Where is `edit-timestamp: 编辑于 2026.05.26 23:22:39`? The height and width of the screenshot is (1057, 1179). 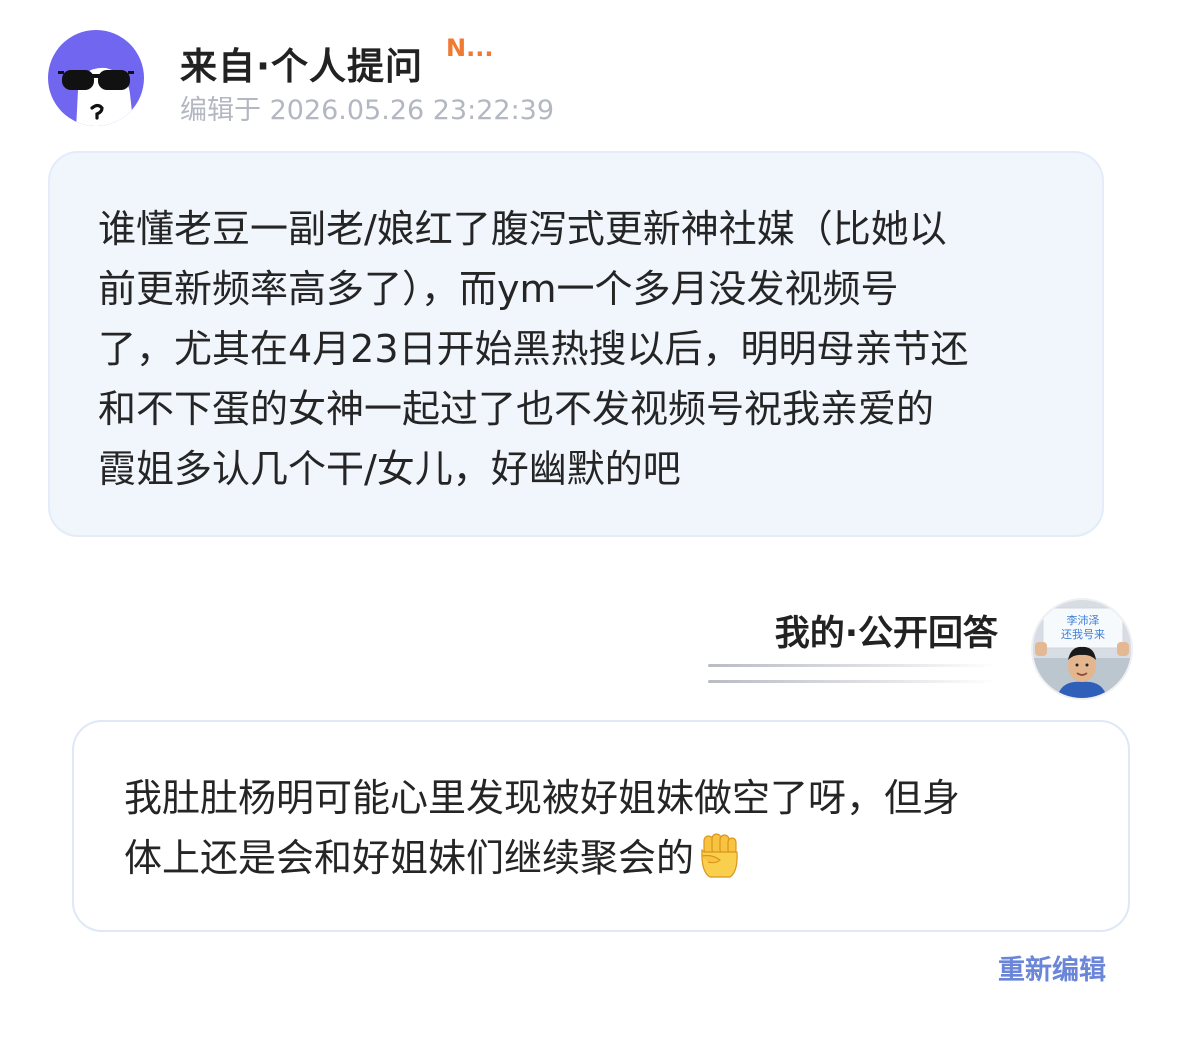 edit-timestamp: 编辑于 2026.05.26 23:22:39 is located at coordinates (367, 110).